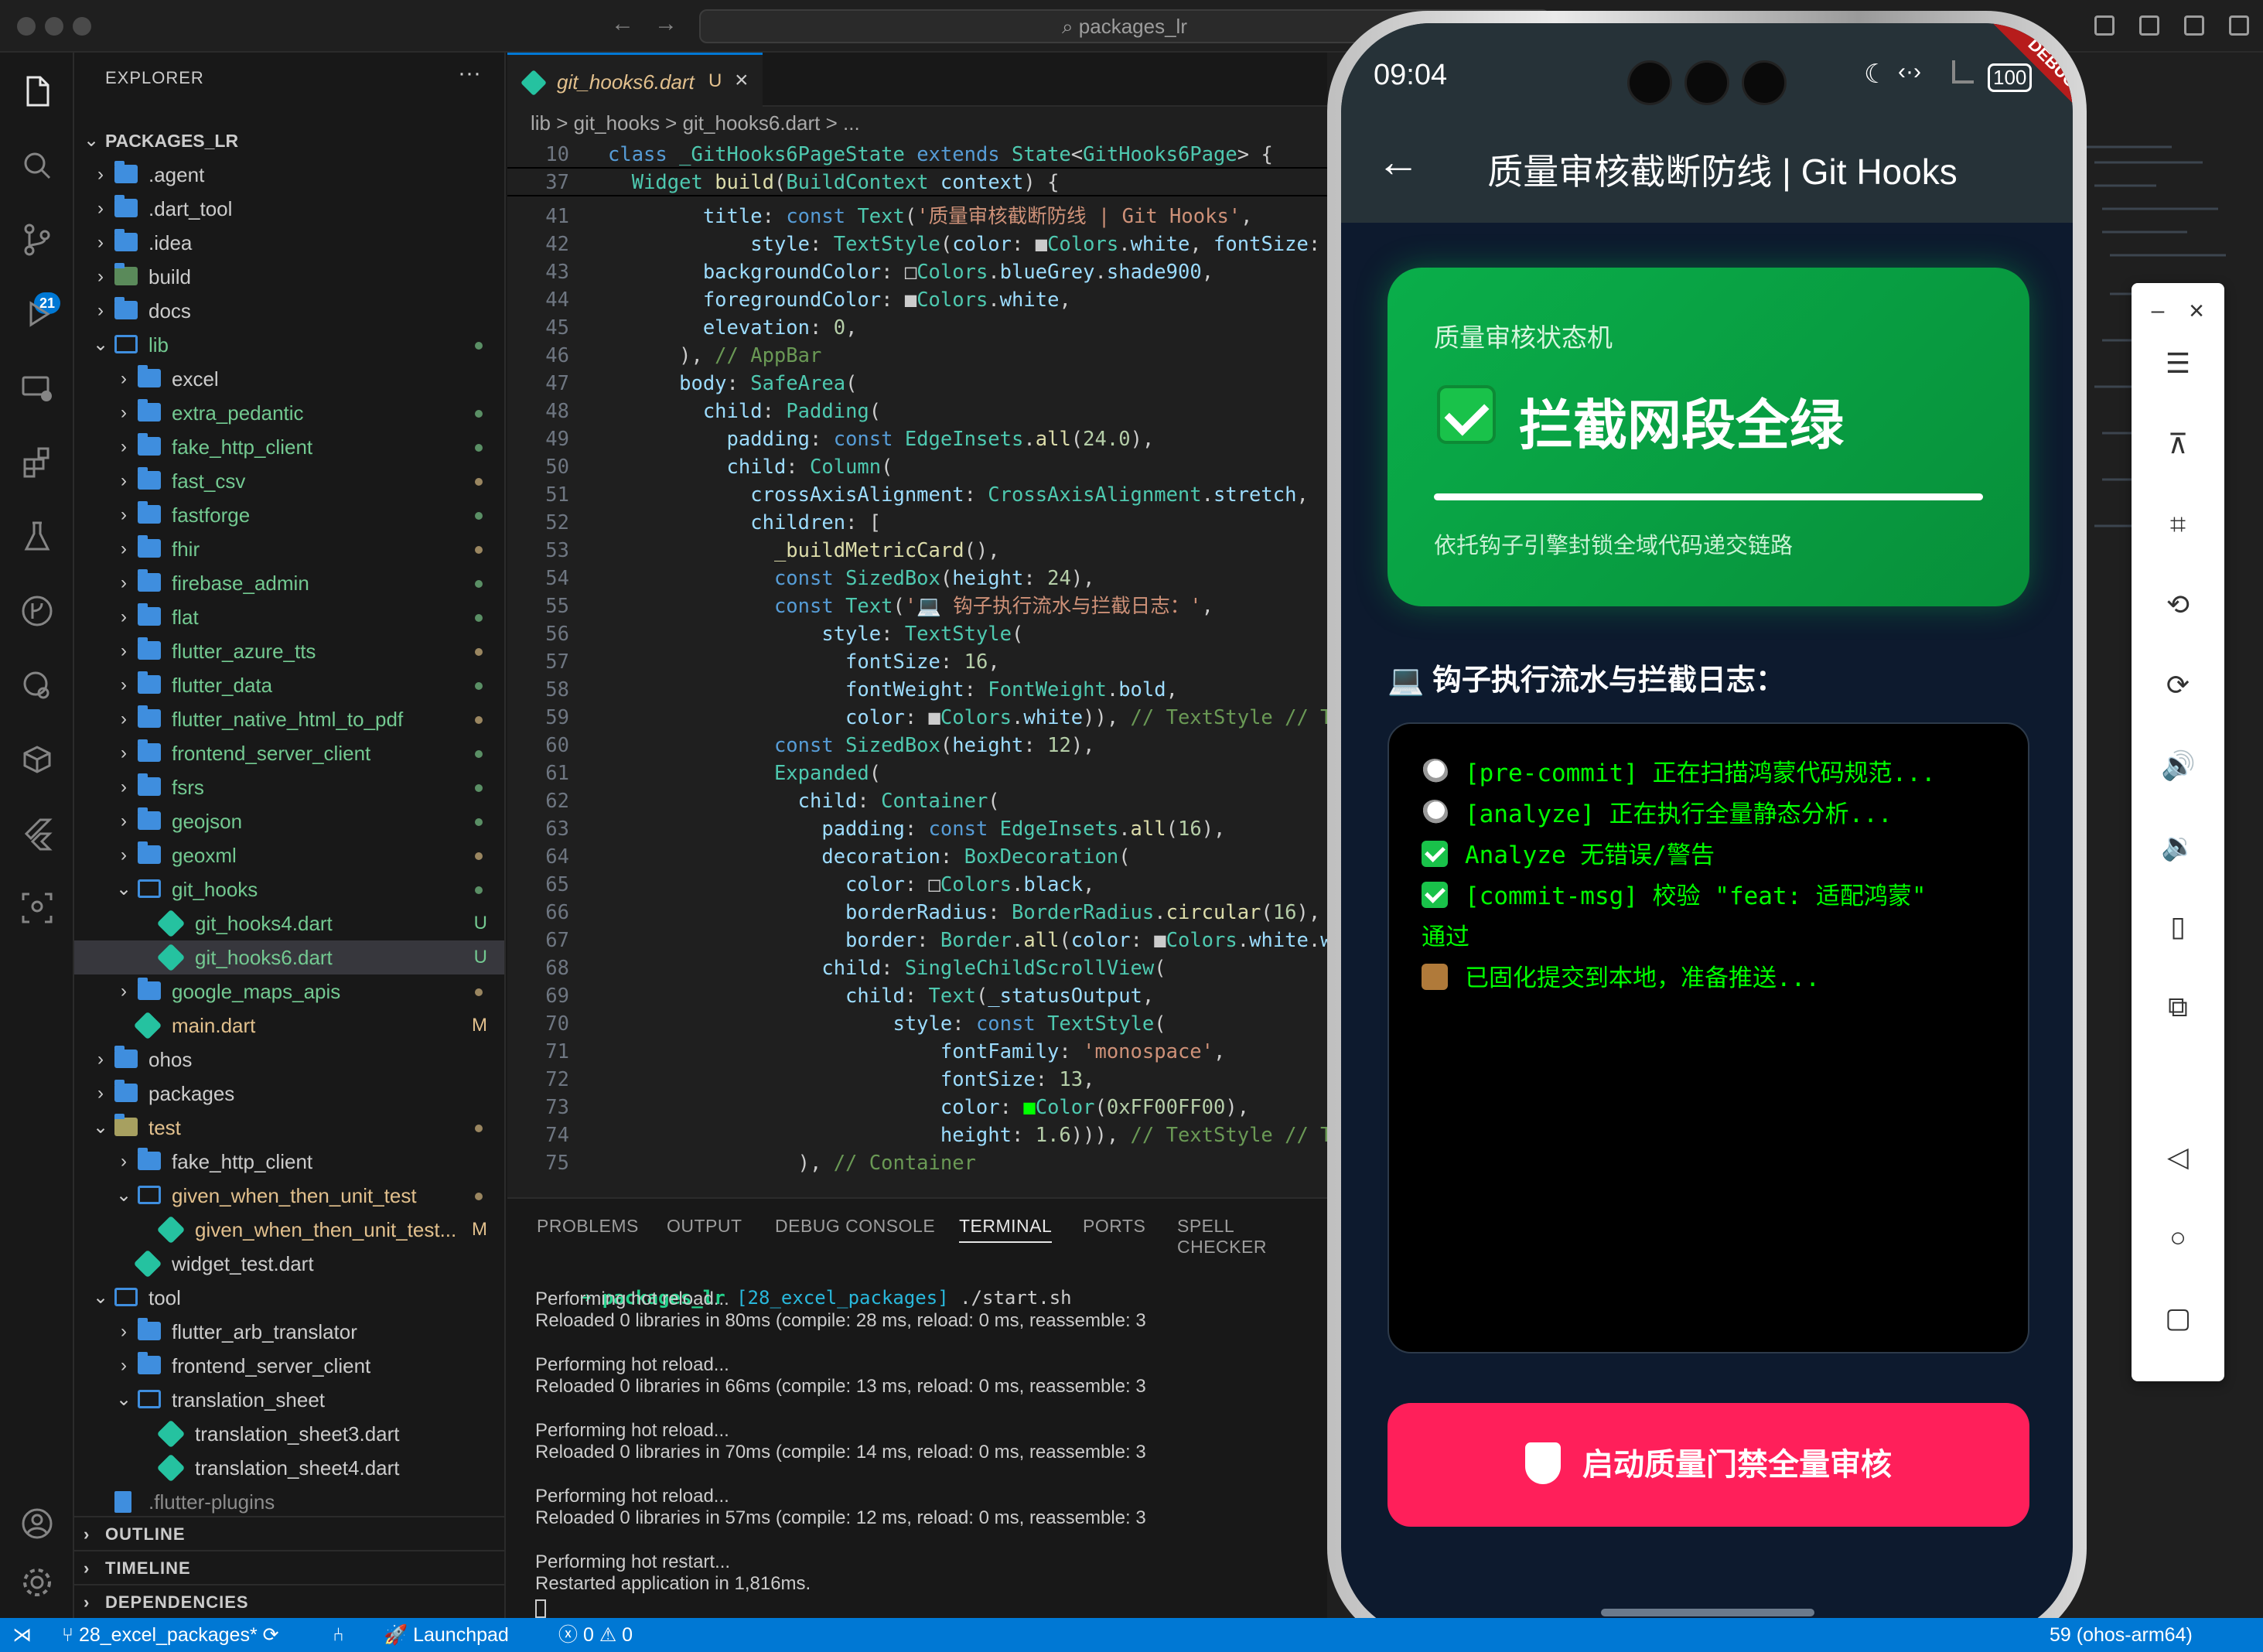 This screenshot has height=1652, width=2263. What do you see at coordinates (289, 141) in the screenshot?
I see `workspace-root: ⌄ PACKAGES_LR` at bounding box center [289, 141].